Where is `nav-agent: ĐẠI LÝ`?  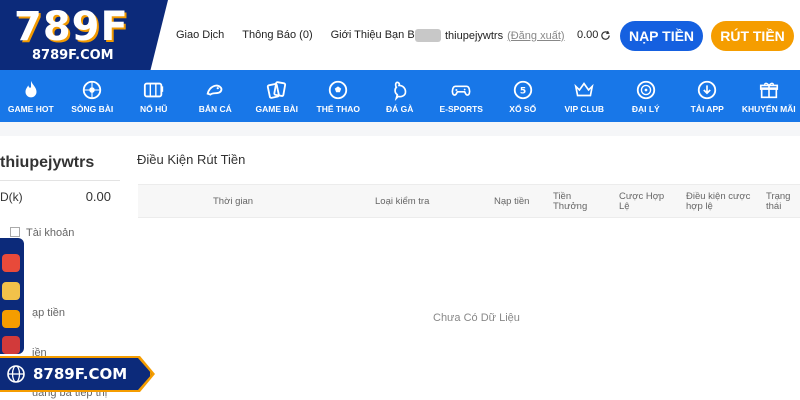
nav-agent: ĐẠI LÝ is located at coordinates (646, 96).